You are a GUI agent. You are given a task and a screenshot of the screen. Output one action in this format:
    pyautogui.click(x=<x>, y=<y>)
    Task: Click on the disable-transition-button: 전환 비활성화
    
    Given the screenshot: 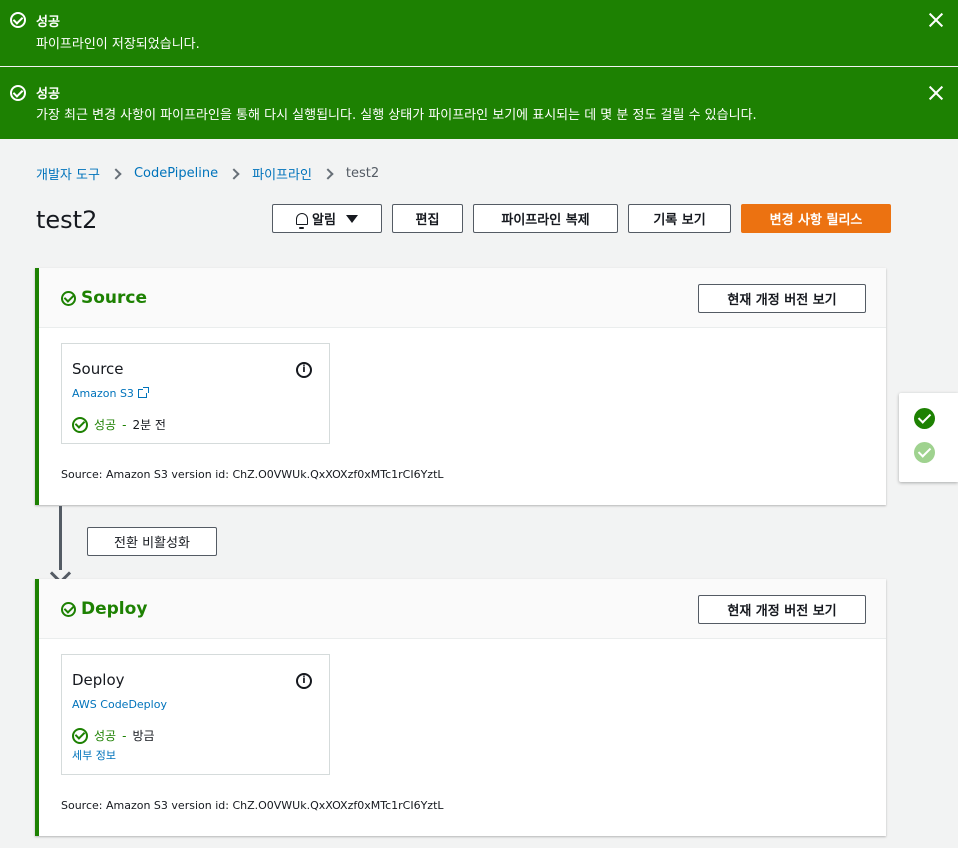 What is the action you would take?
    pyautogui.click(x=152, y=541)
    